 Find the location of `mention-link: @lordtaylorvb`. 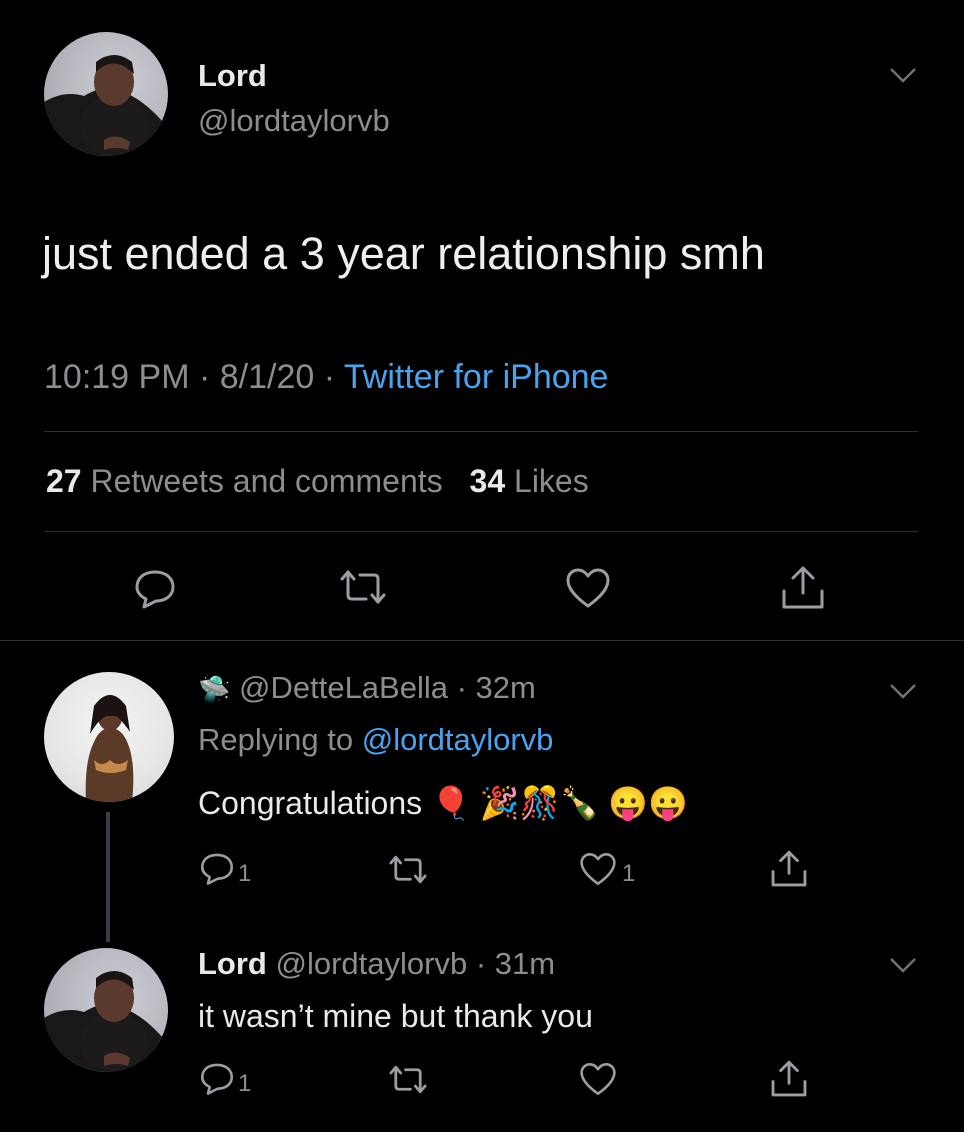

mention-link: @lordtaylorvb is located at coordinates (458, 739).